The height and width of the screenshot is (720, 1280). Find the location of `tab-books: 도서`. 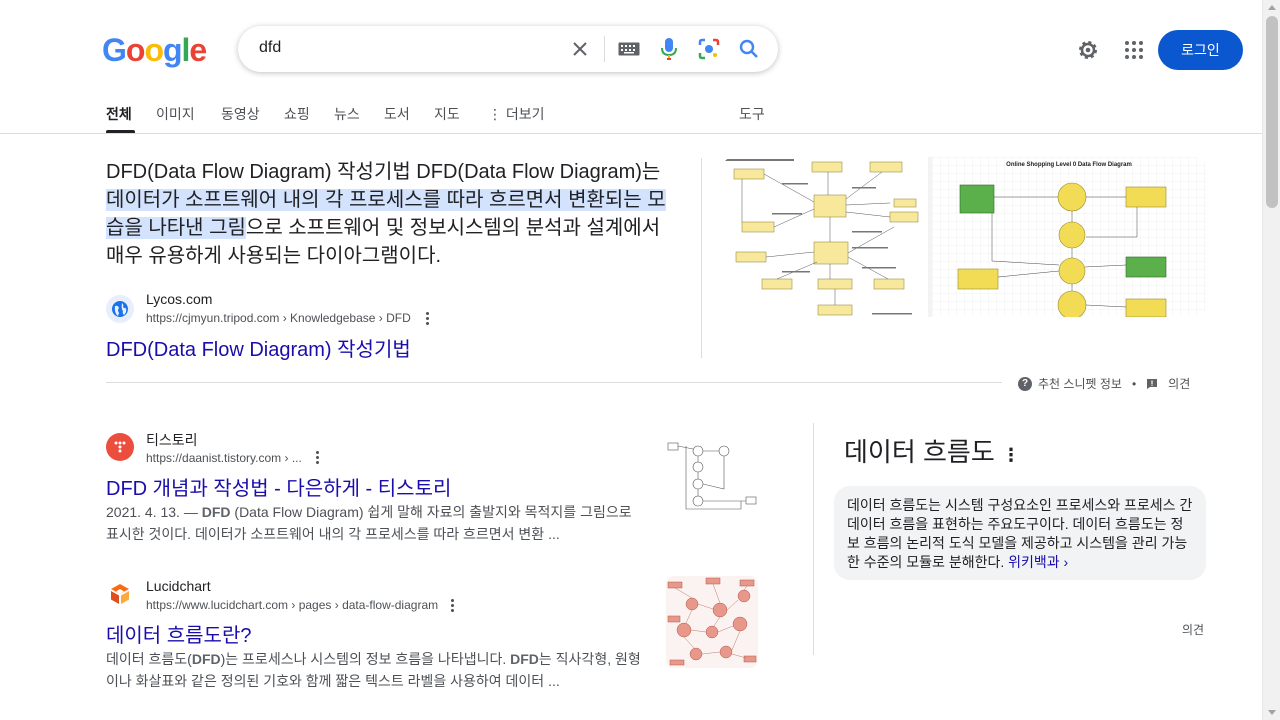

tab-books: 도서 is located at coordinates (397, 114).